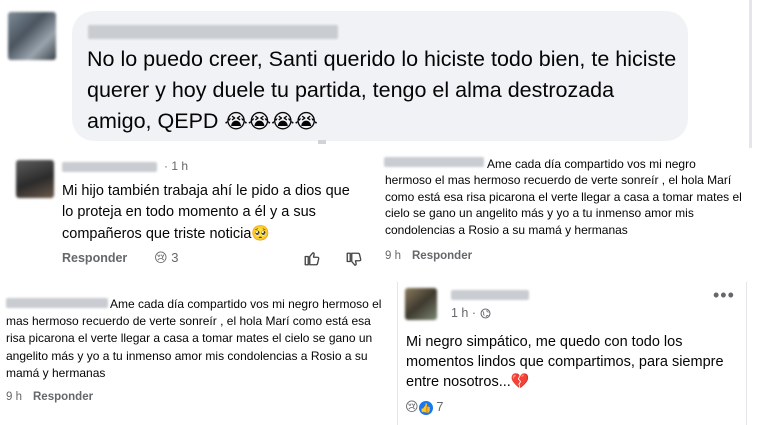  What do you see at coordinates (261, 233) in the screenshot?
I see `pleading-emoji: 🥺` at bounding box center [261, 233].